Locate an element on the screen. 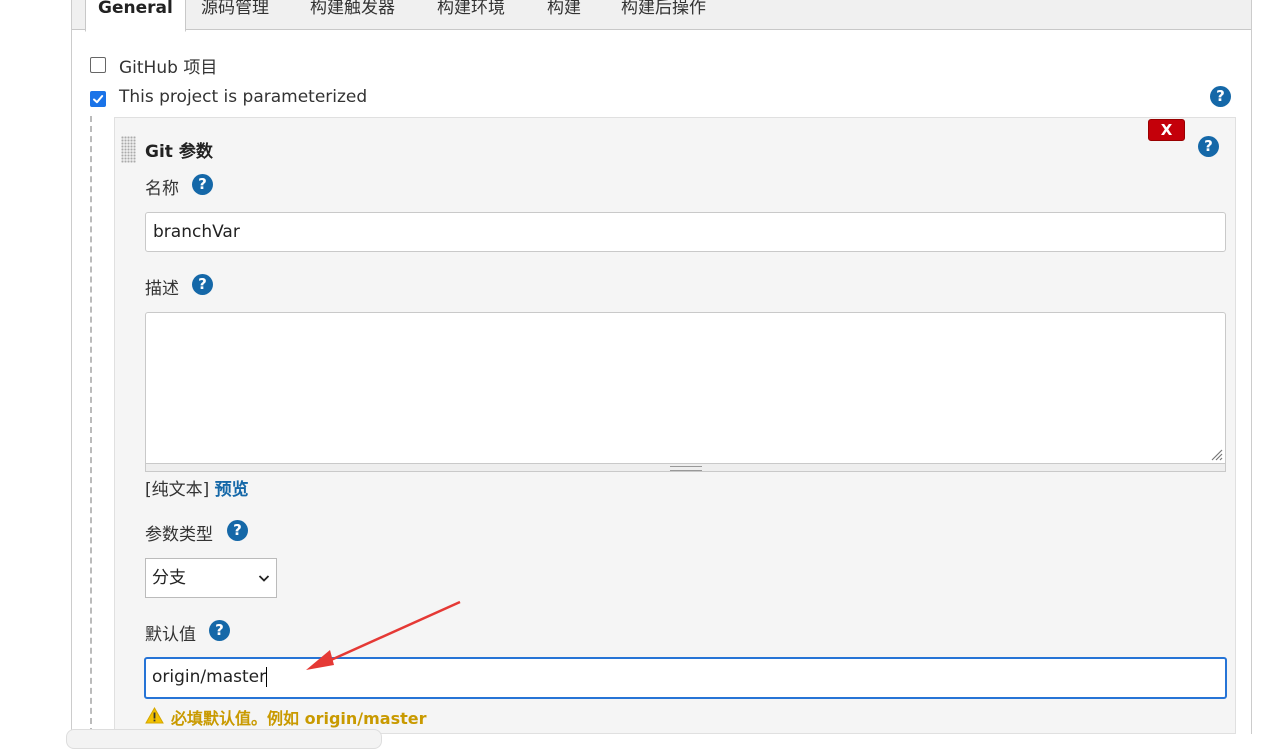 This screenshot has height=749, width=1278. plain-text-label: [纯文本] is located at coordinates (177, 490).